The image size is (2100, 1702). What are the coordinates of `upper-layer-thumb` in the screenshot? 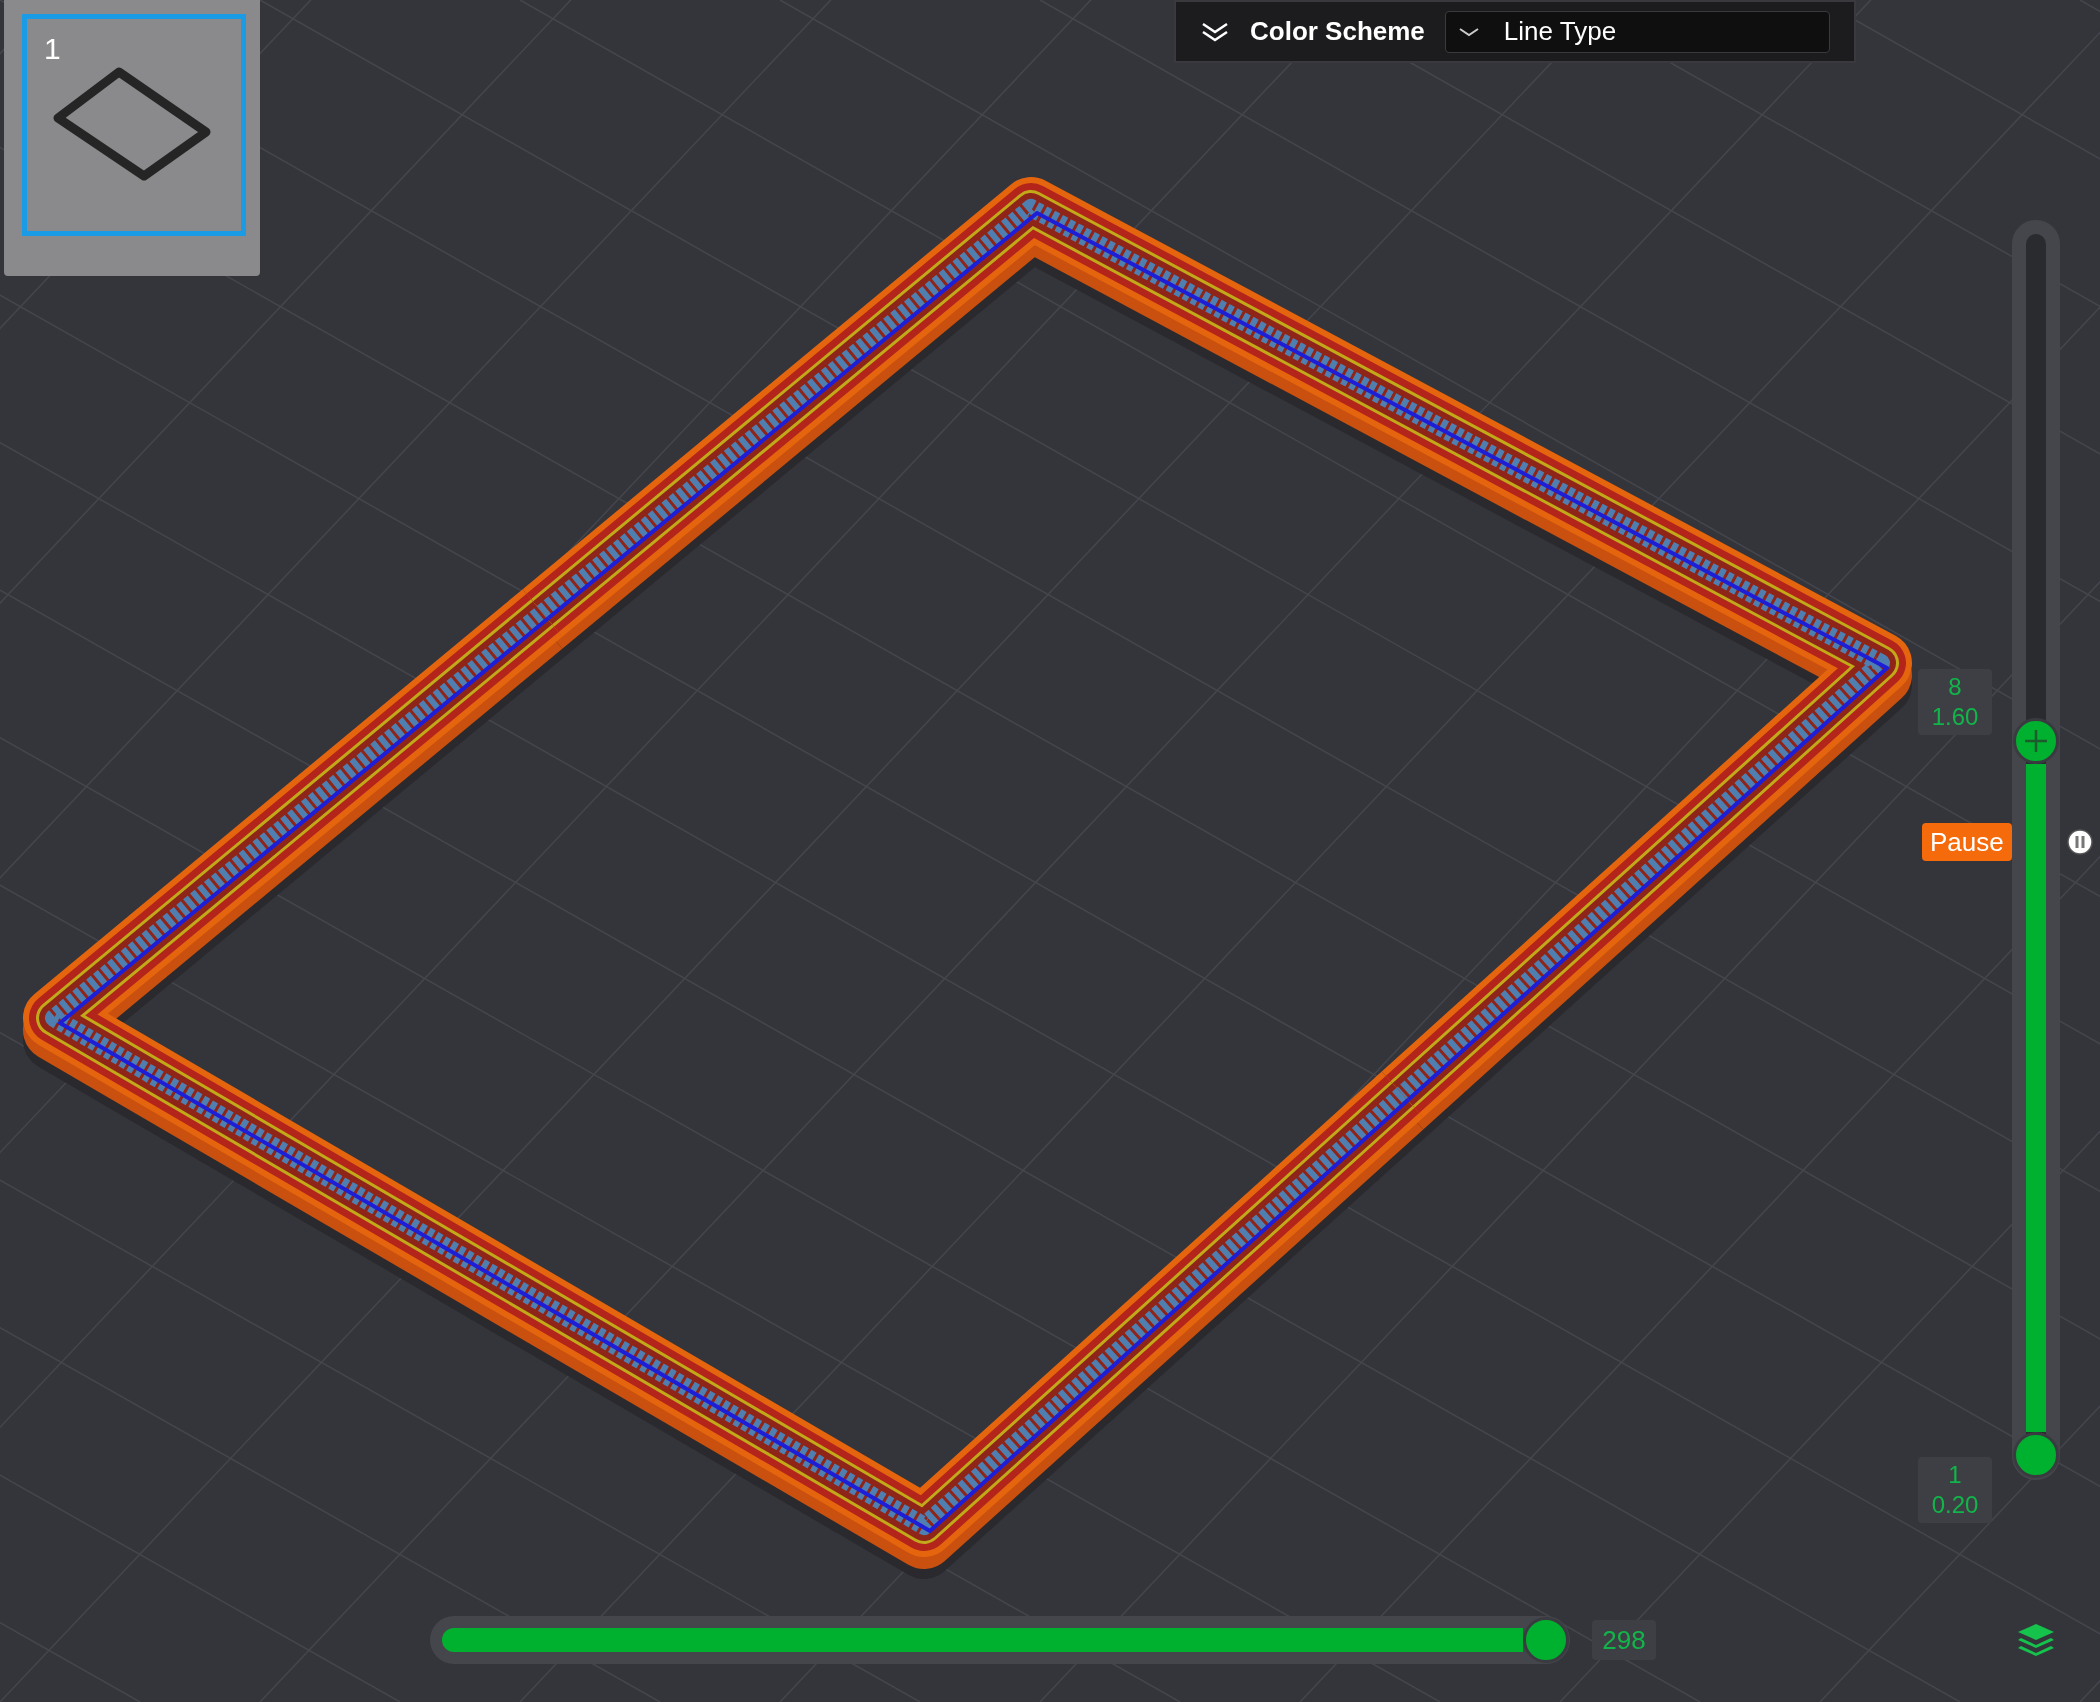 It's located at (2036, 741).